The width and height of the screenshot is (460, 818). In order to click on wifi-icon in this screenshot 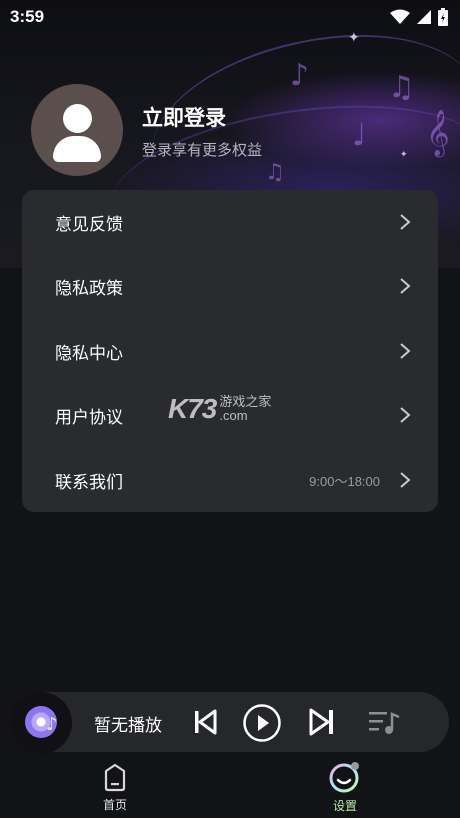, I will do `click(400, 16)`.